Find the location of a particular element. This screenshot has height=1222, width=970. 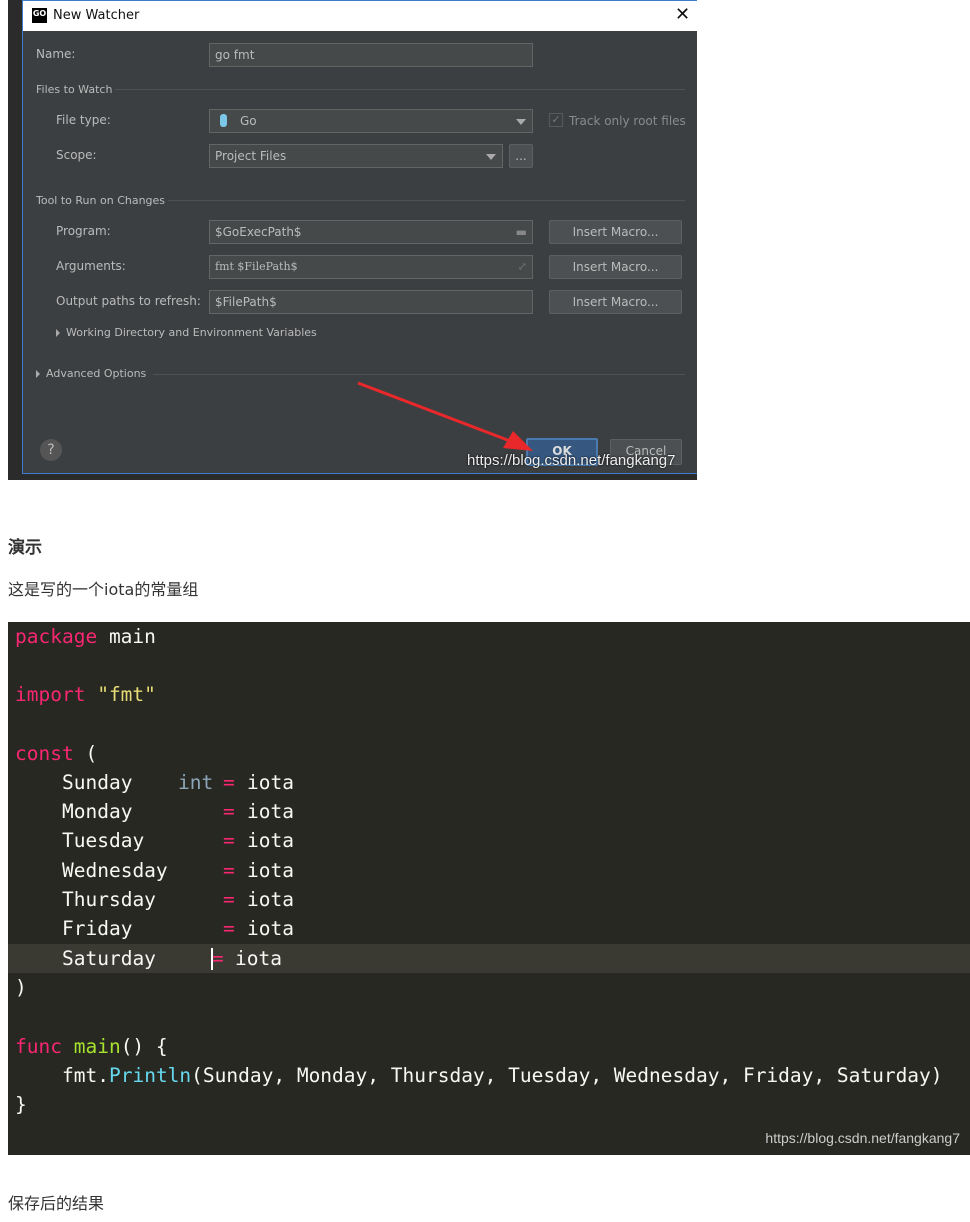

keyword: func is located at coordinates (38, 1046).